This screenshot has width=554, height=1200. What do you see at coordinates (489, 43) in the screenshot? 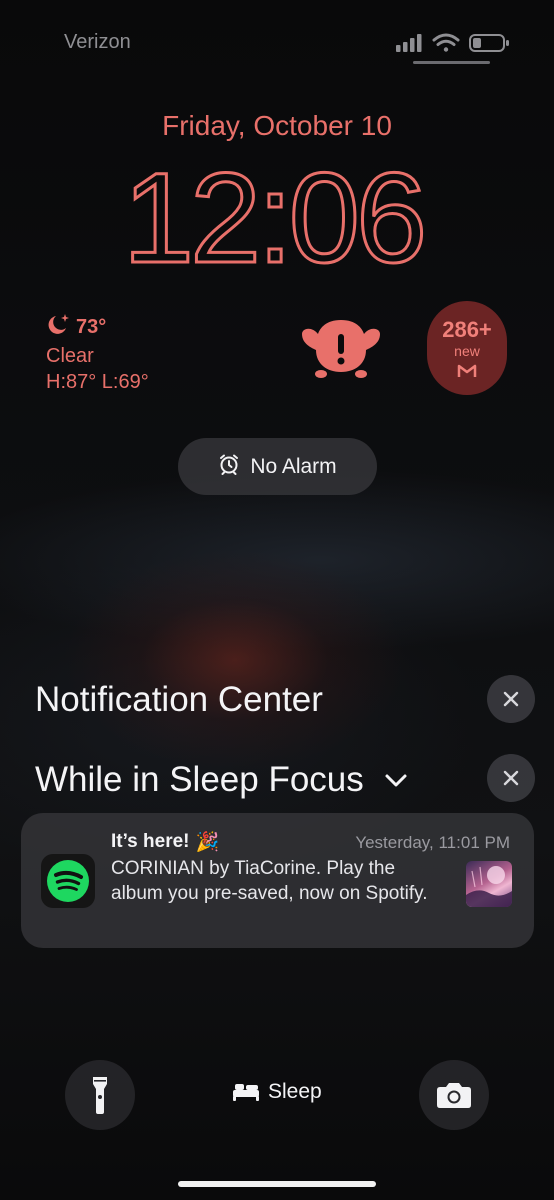
I see `battery-icon` at bounding box center [489, 43].